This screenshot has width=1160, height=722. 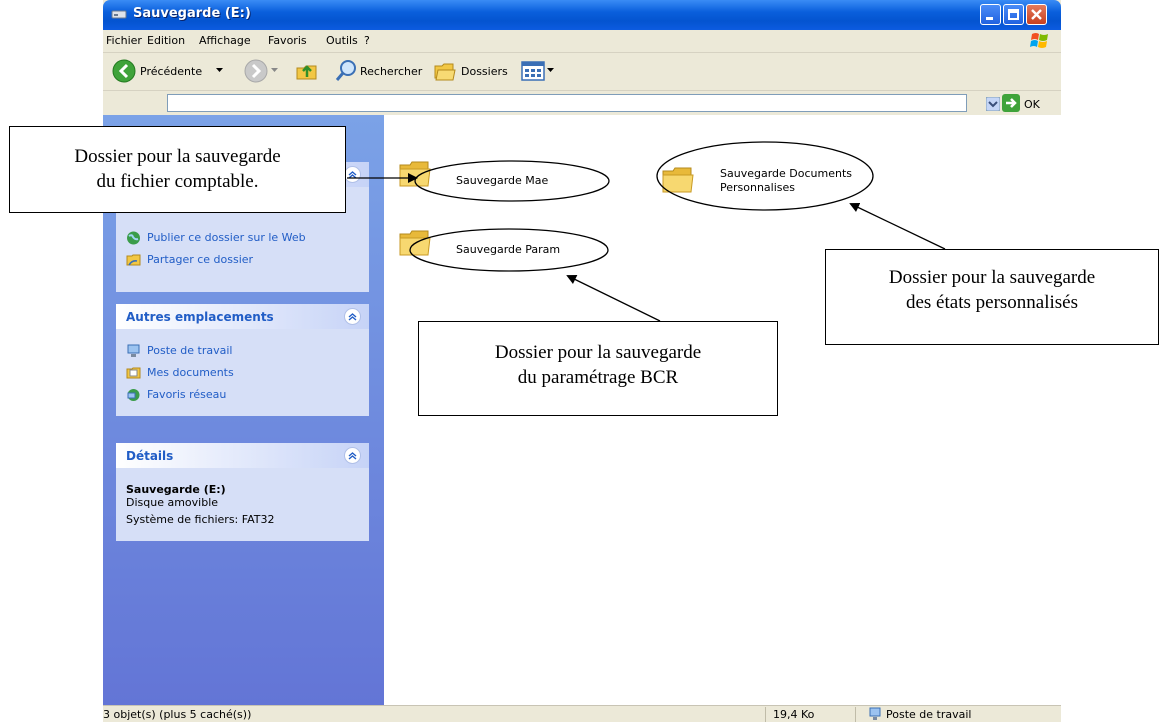 I want to click on task-share-folder: Partager ce dossier, so click(x=189, y=260).